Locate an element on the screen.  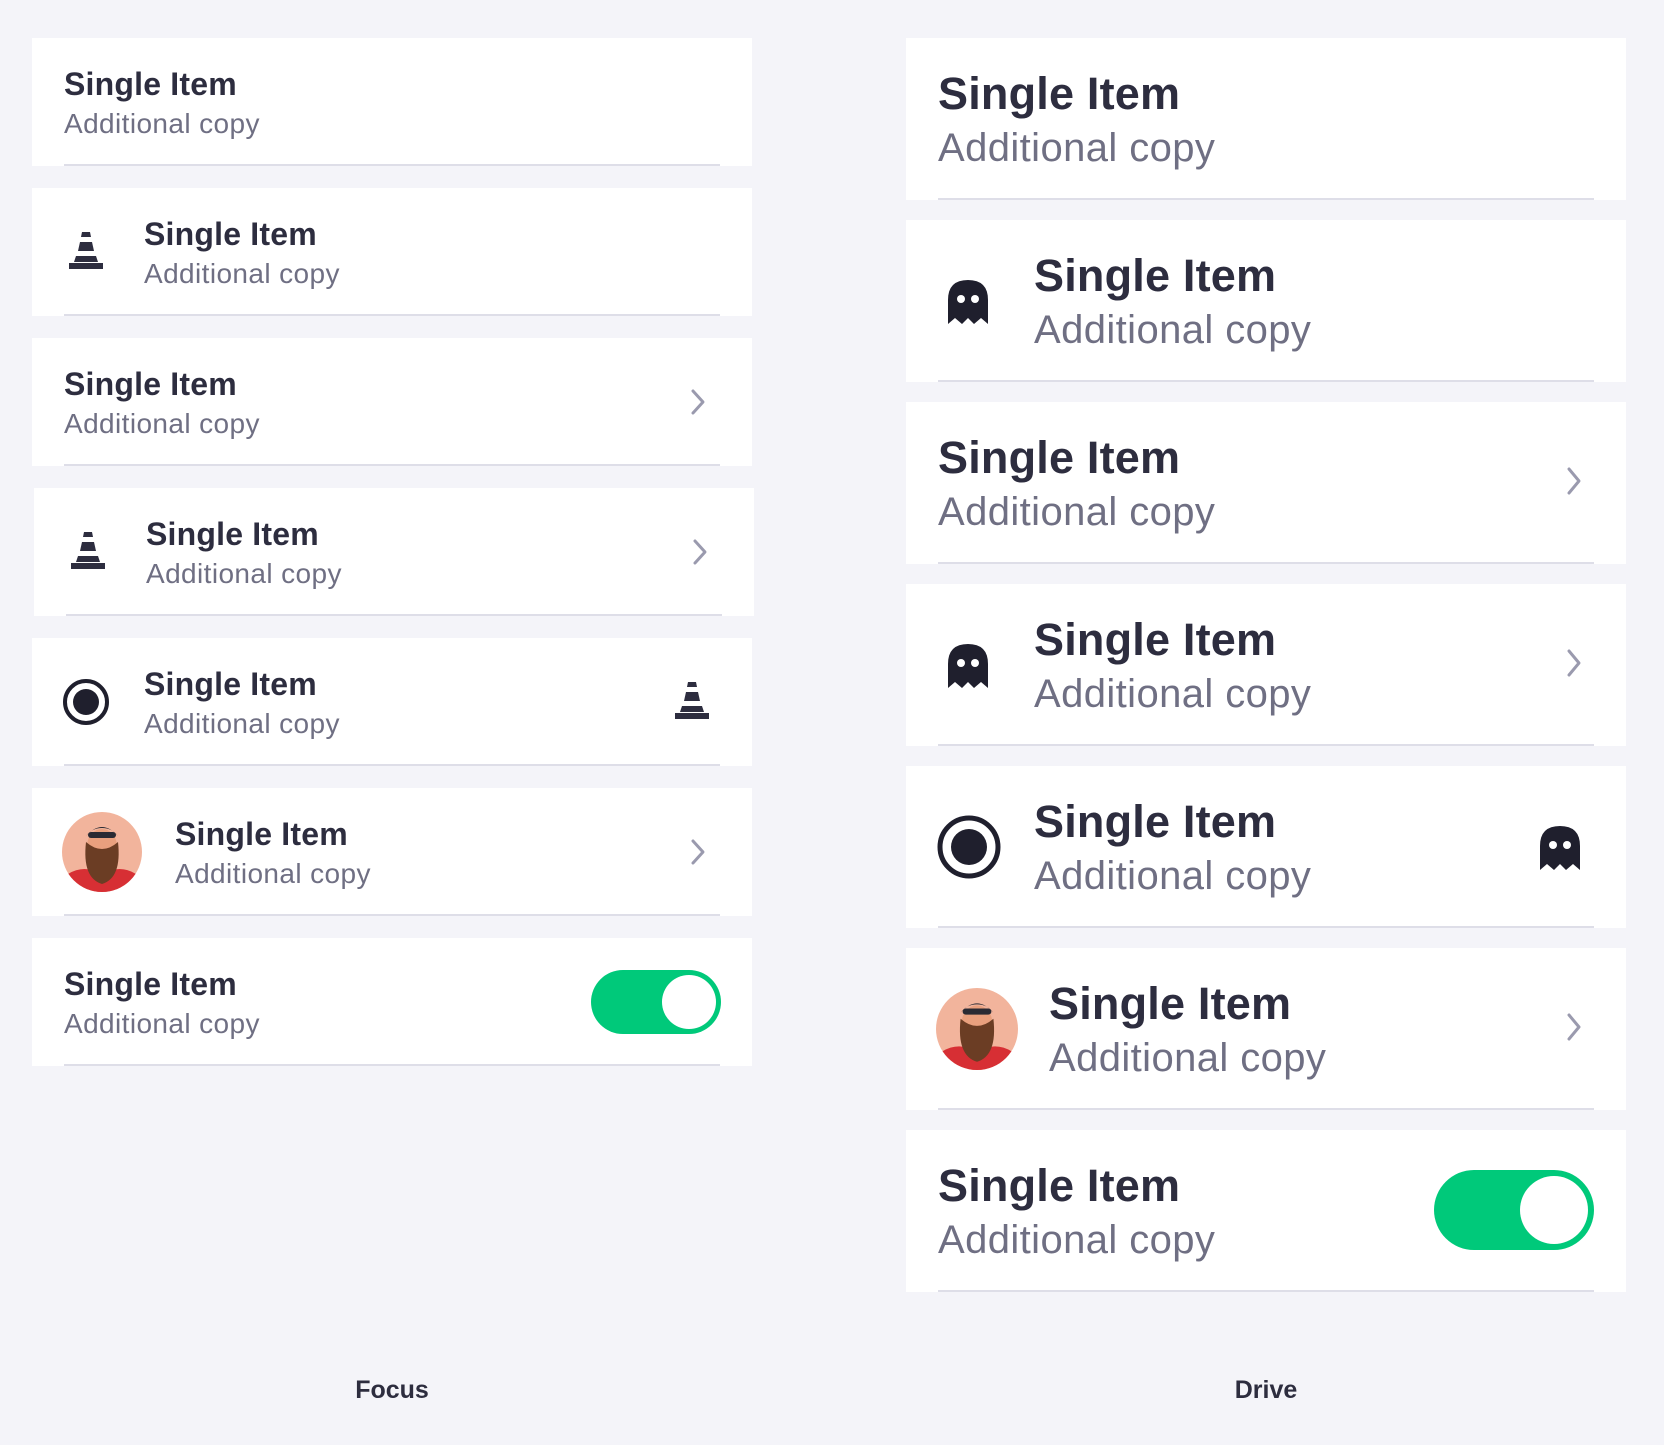
drive-list-item-radio: Single Item Additional copy is located at coordinates (1266, 847).